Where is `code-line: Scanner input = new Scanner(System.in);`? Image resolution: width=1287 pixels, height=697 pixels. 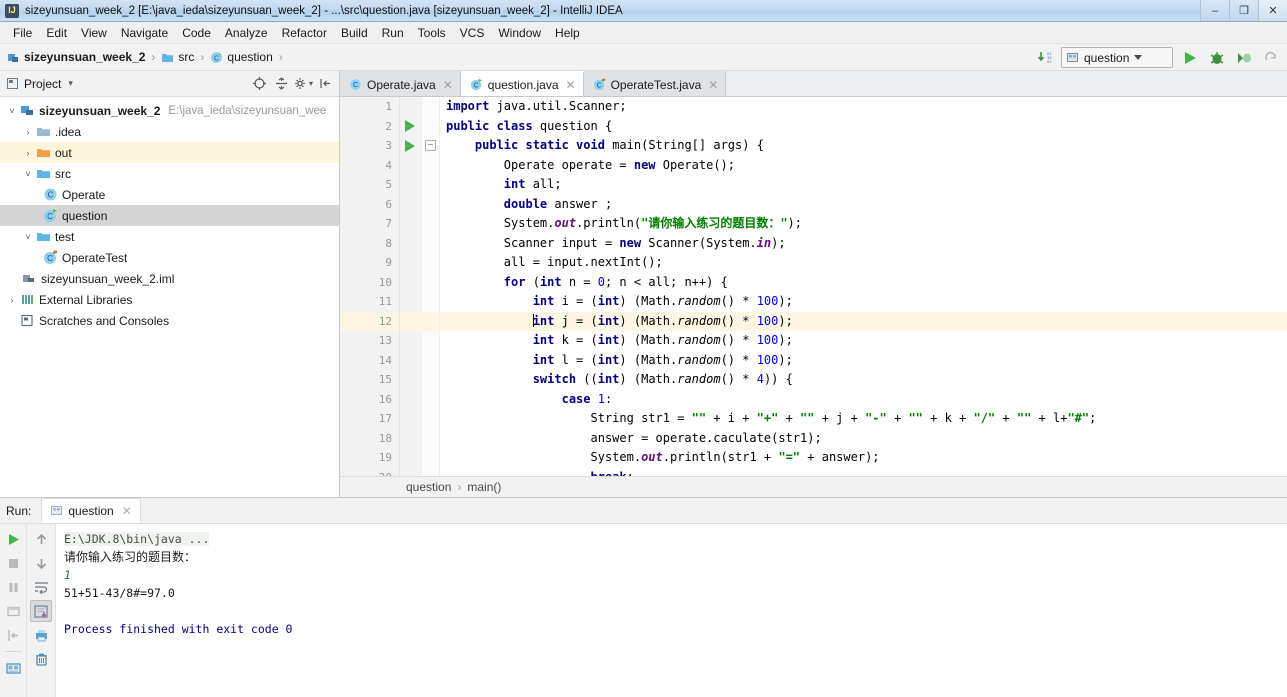
code-line: Scanner input = new Scanner(System.in); is located at coordinates (863, 244).